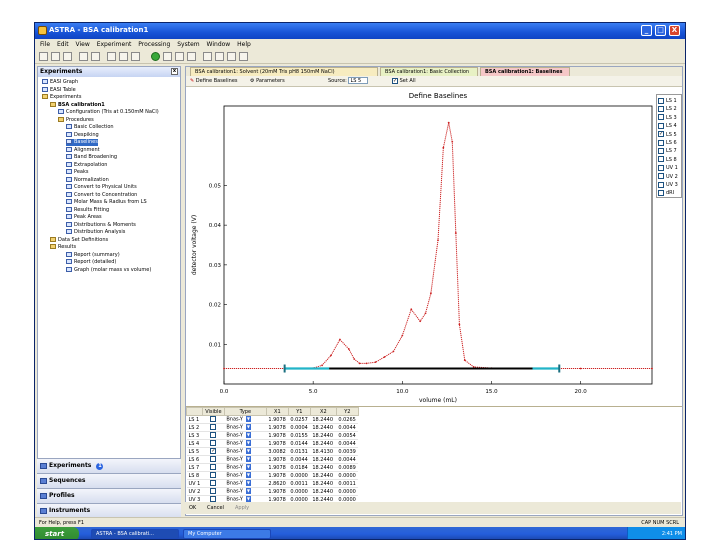 The image size is (720, 540). What do you see at coordinates (87, 180) in the screenshot?
I see `tree-item: Normalization` at bounding box center [87, 180].